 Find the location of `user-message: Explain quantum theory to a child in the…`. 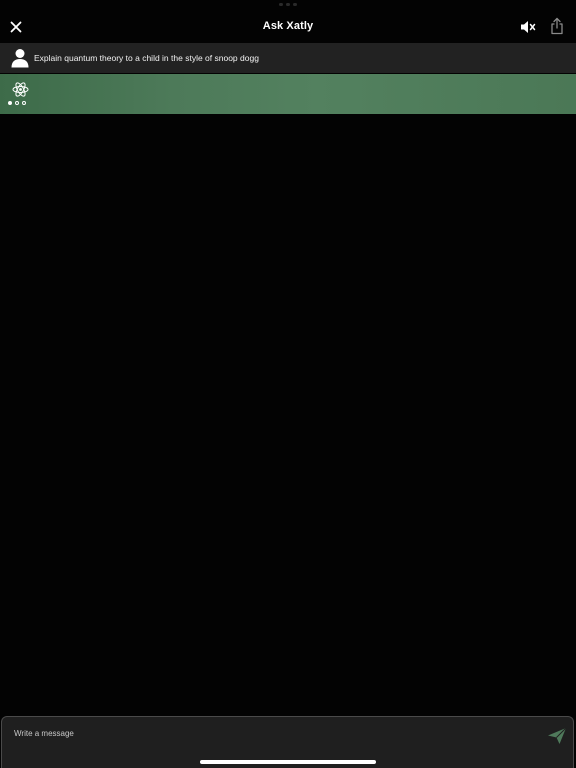

user-message: Explain quantum theory to a child in the… is located at coordinates (288, 58).